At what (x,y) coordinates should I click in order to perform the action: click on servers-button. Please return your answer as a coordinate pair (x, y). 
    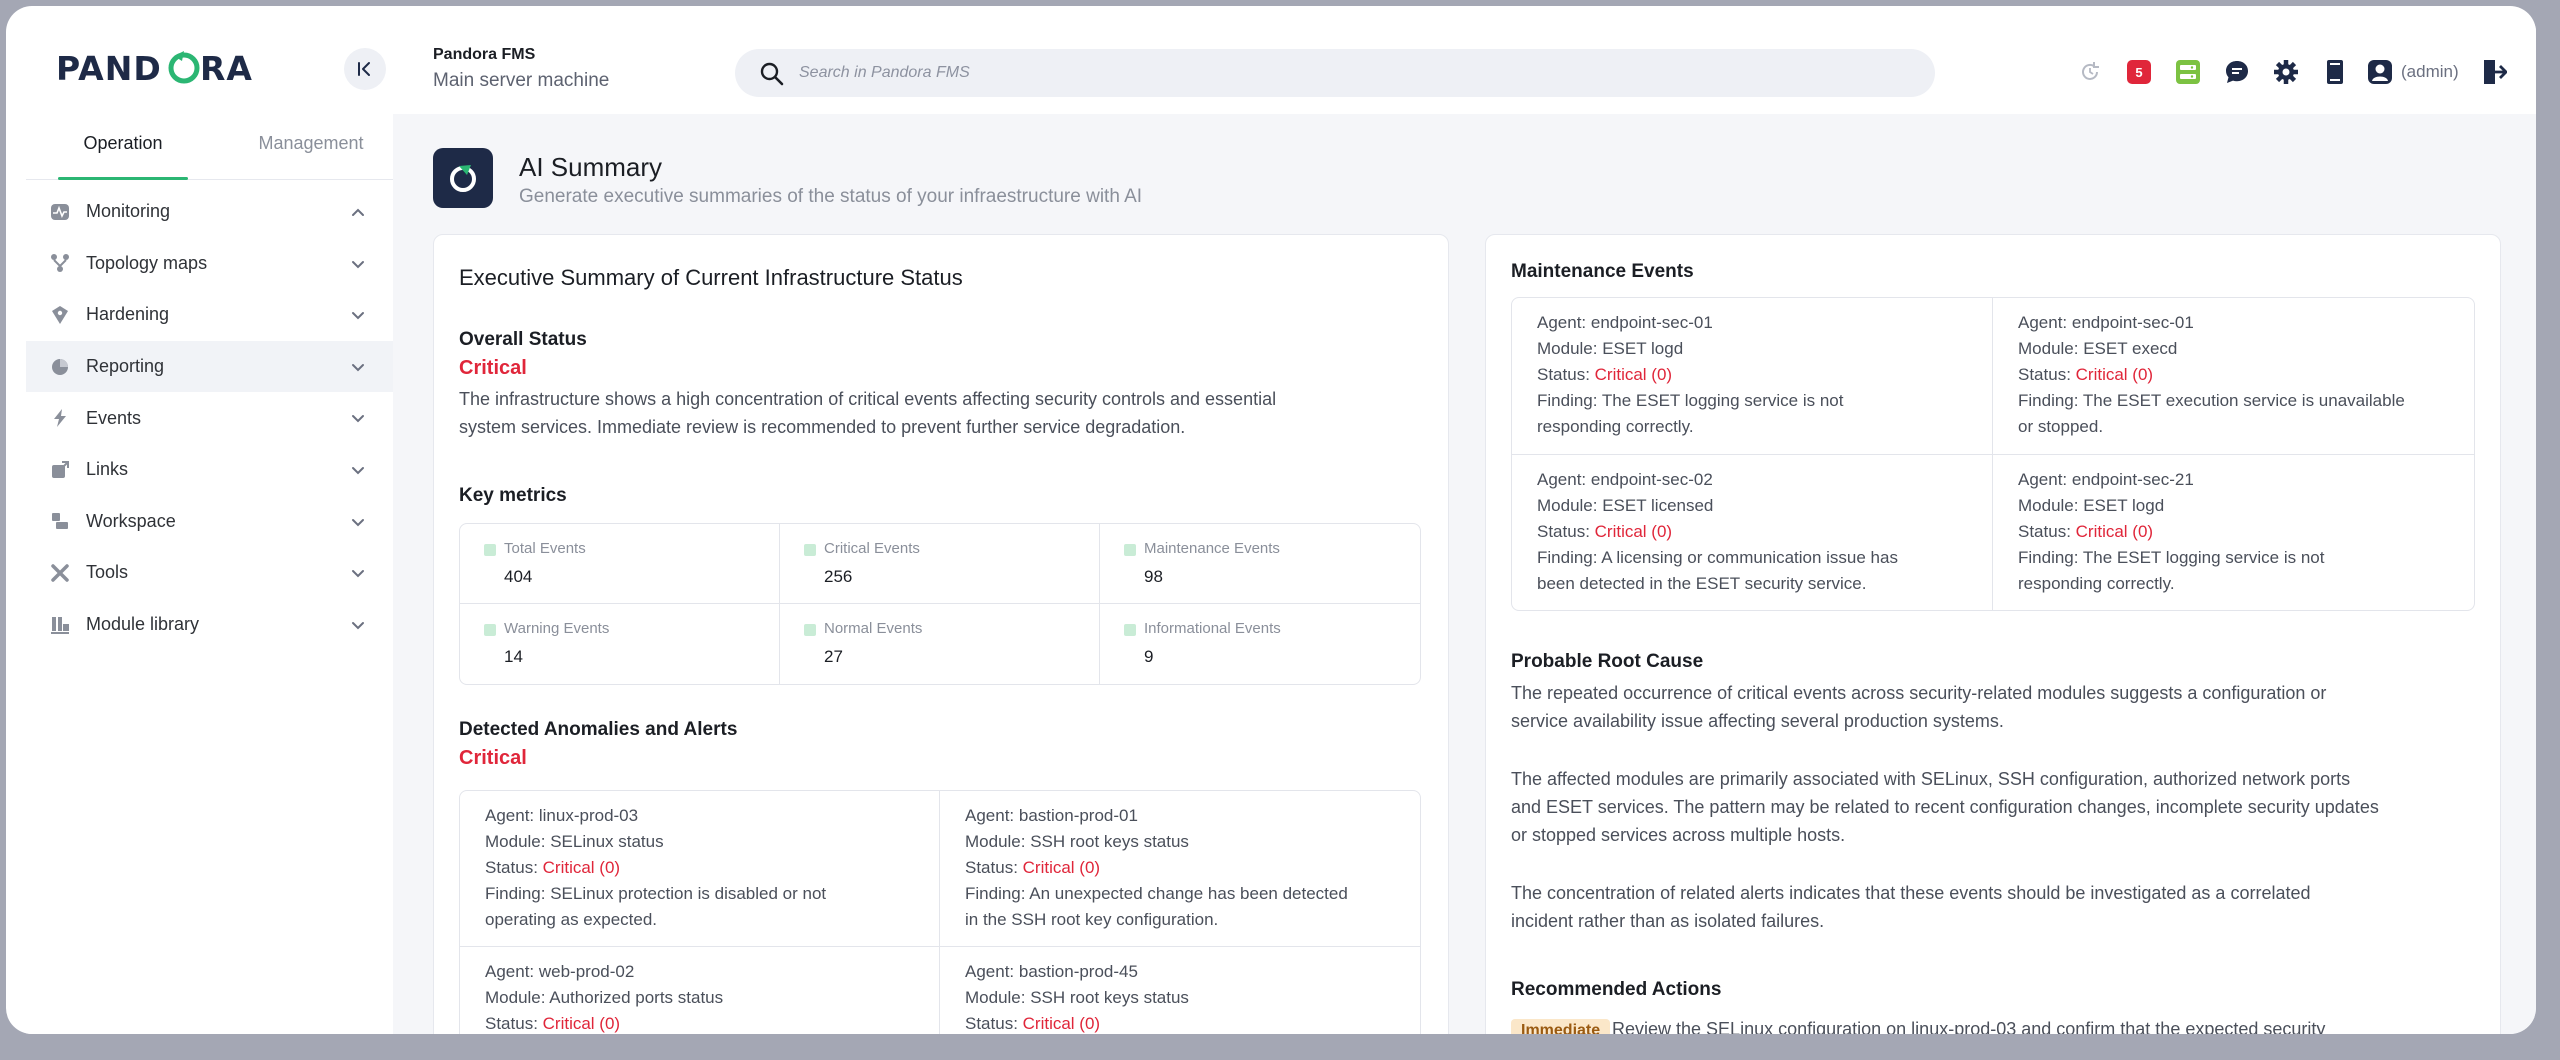
    Looking at the image, I should click on (2188, 72).